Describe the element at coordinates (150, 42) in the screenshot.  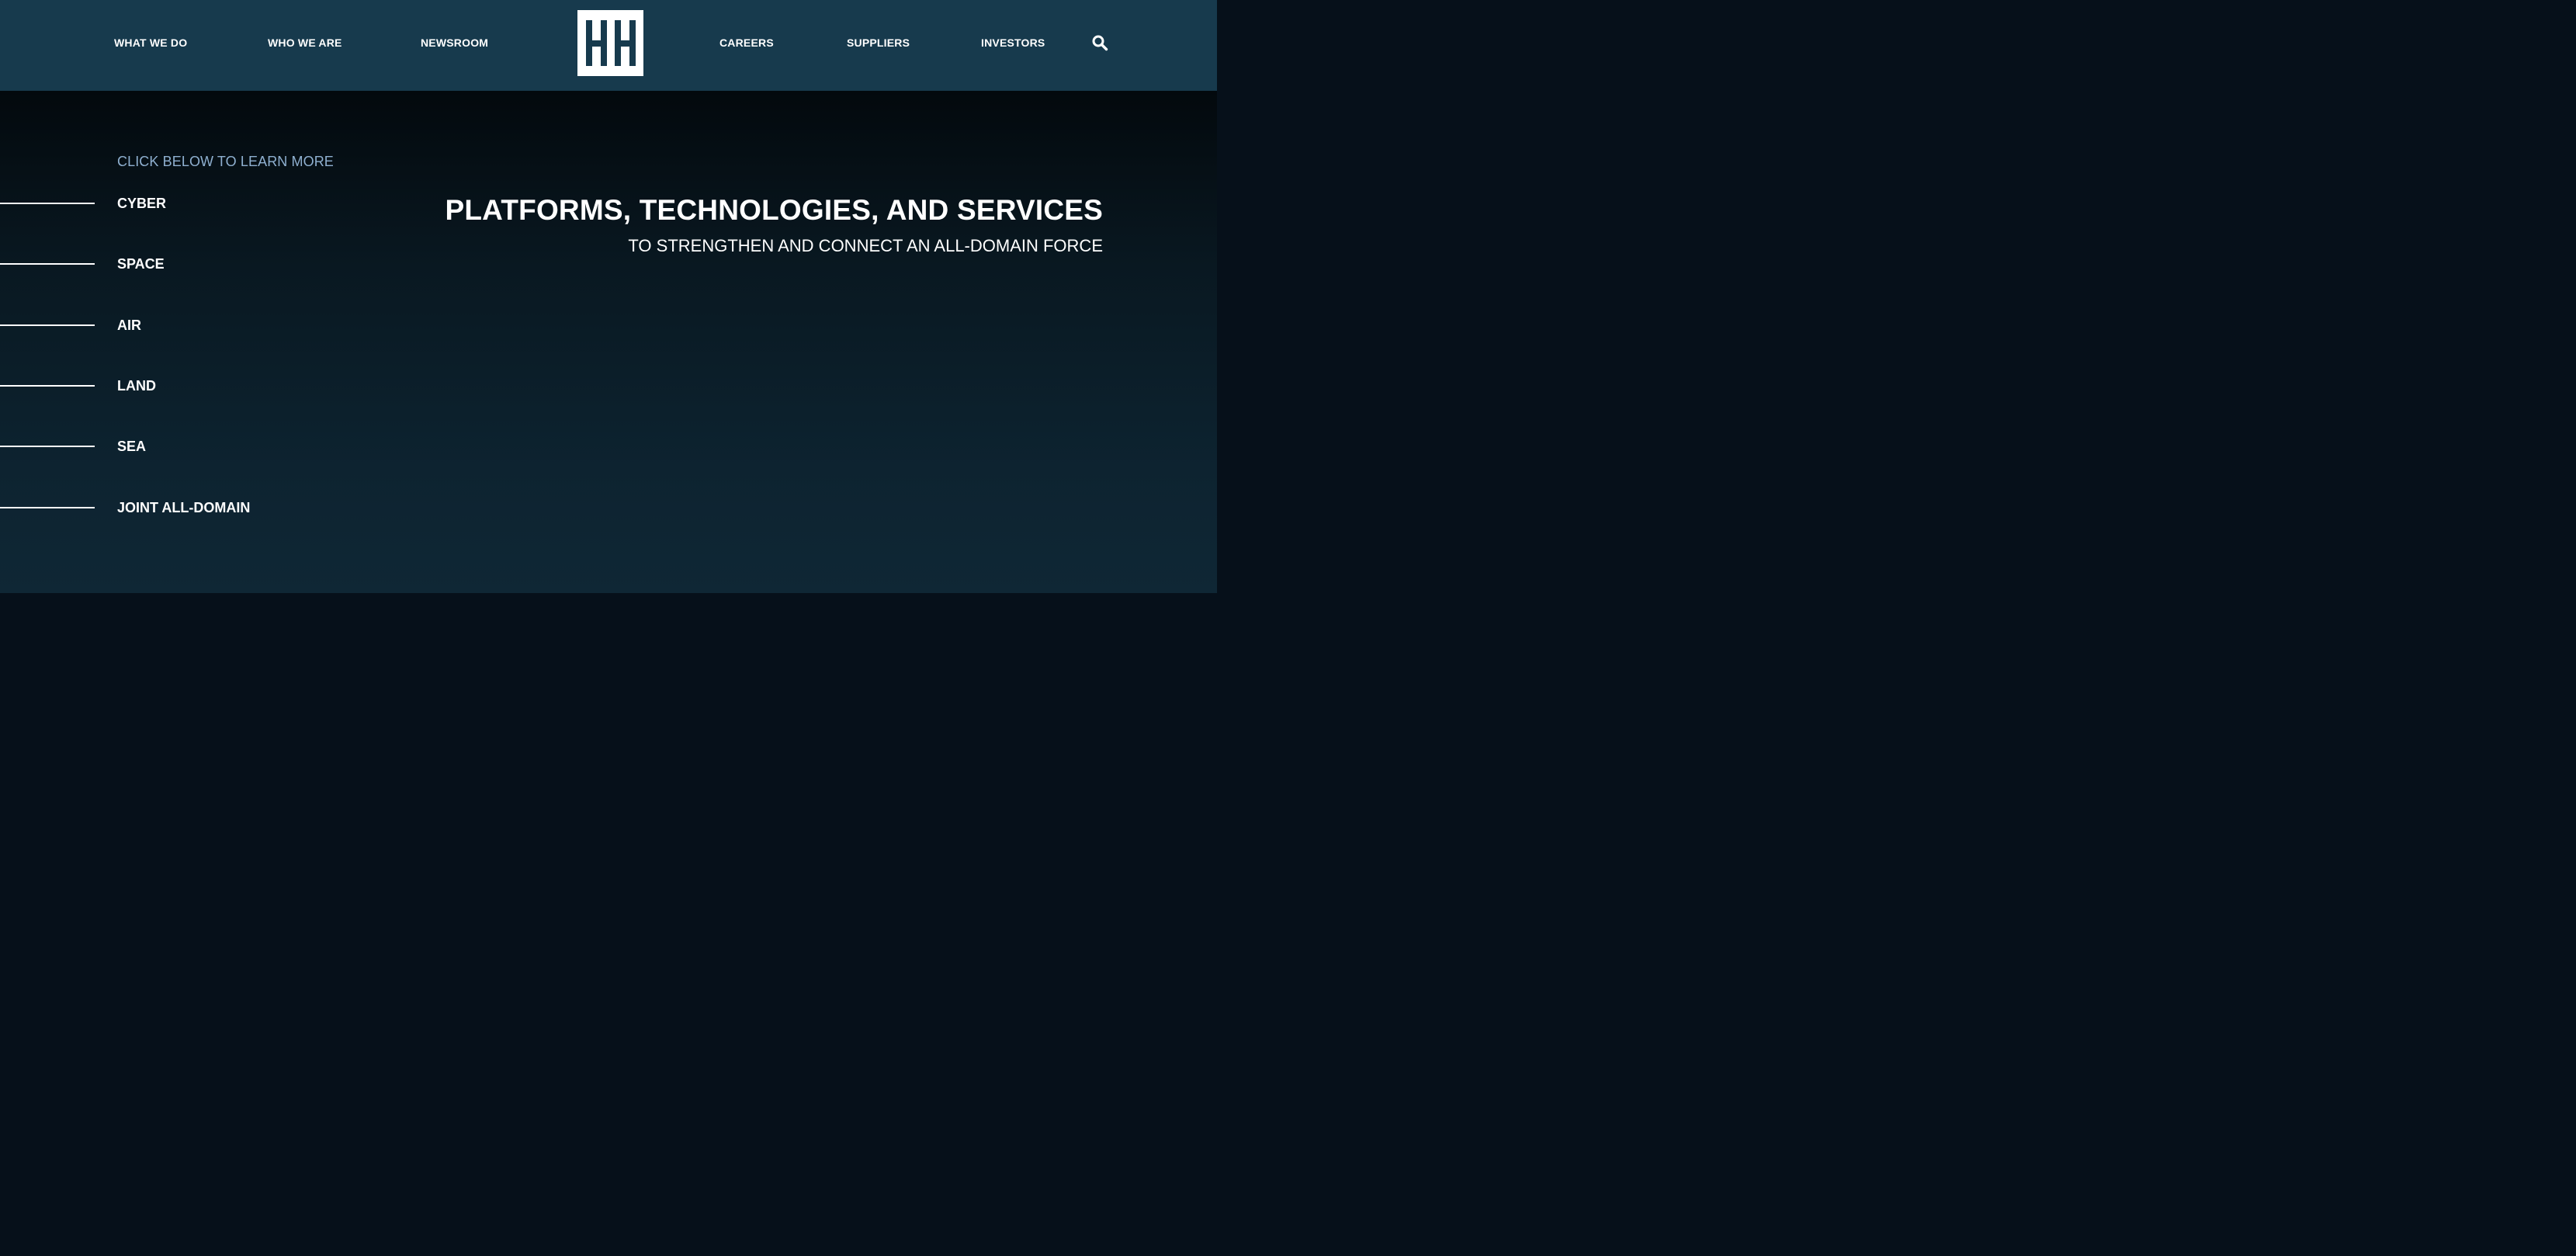
I see `nav-what-we-do: WHAT WE DO` at that location.